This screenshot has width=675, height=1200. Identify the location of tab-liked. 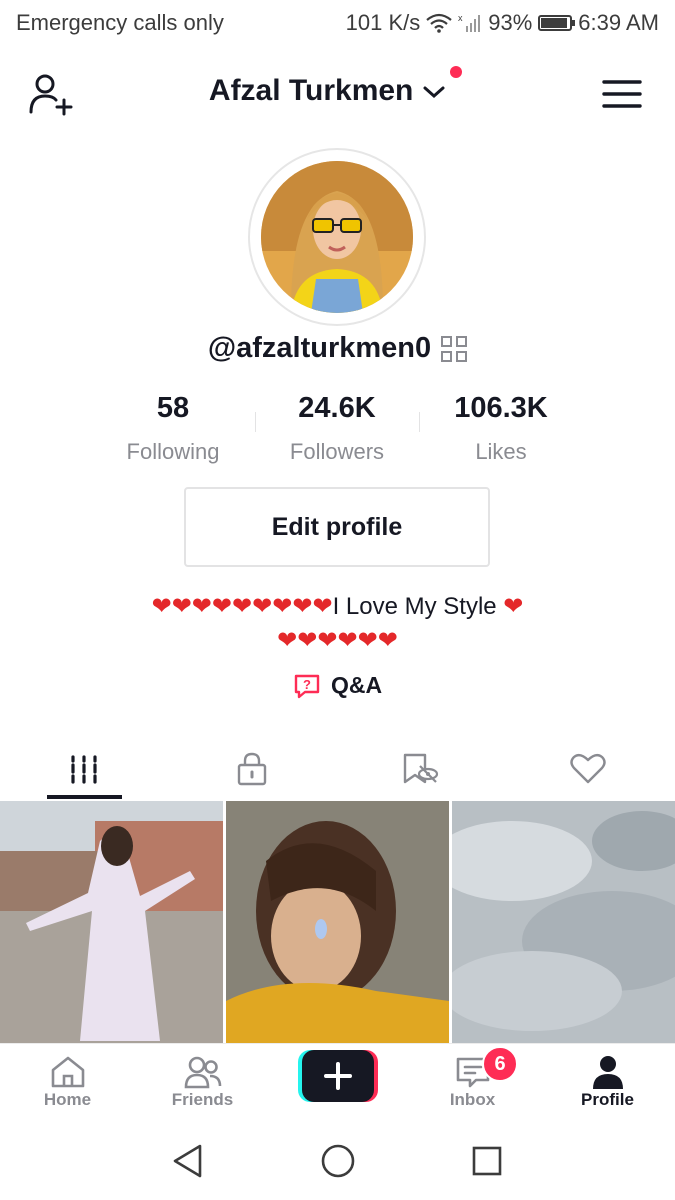
(588, 769).